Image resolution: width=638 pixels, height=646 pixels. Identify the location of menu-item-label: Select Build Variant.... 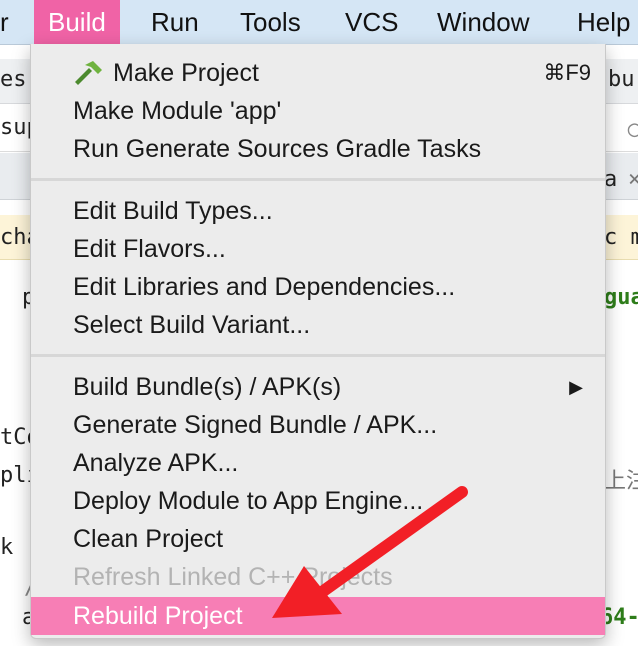
(192, 325).